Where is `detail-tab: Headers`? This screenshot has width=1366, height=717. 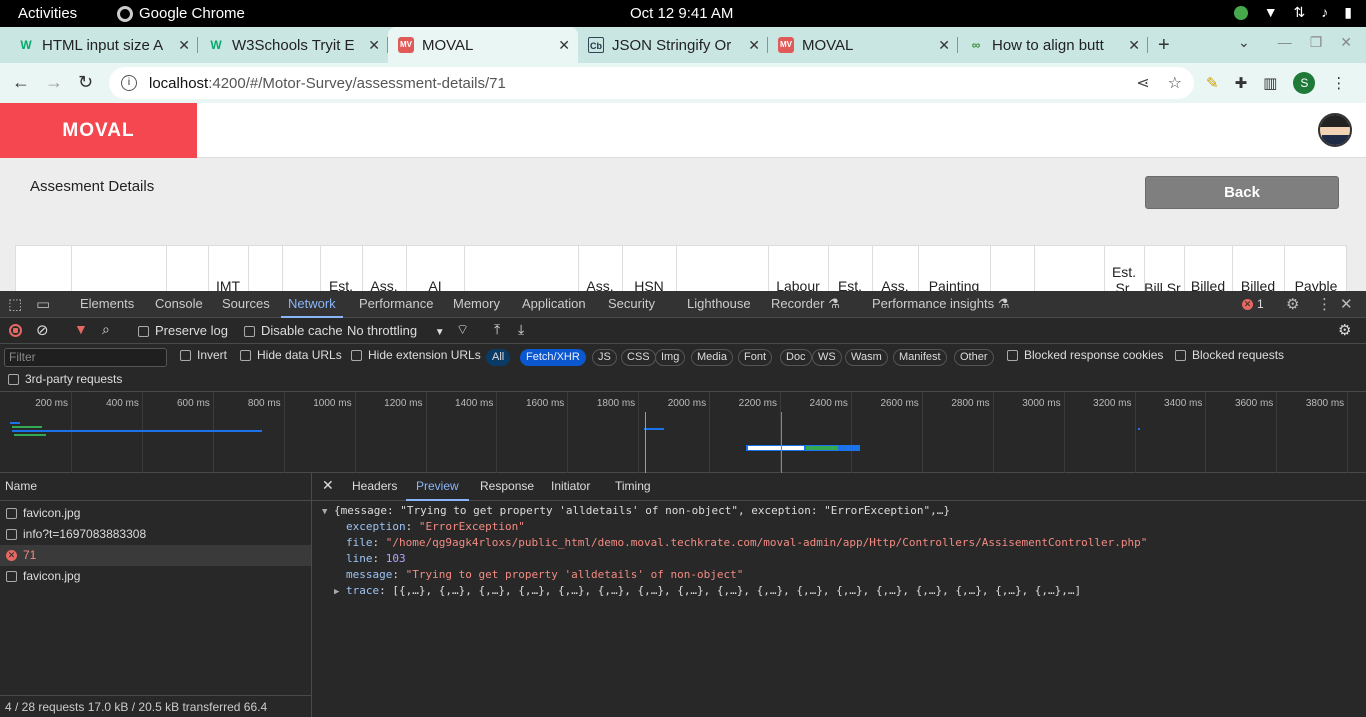 detail-tab: Headers is located at coordinates (374, 486).